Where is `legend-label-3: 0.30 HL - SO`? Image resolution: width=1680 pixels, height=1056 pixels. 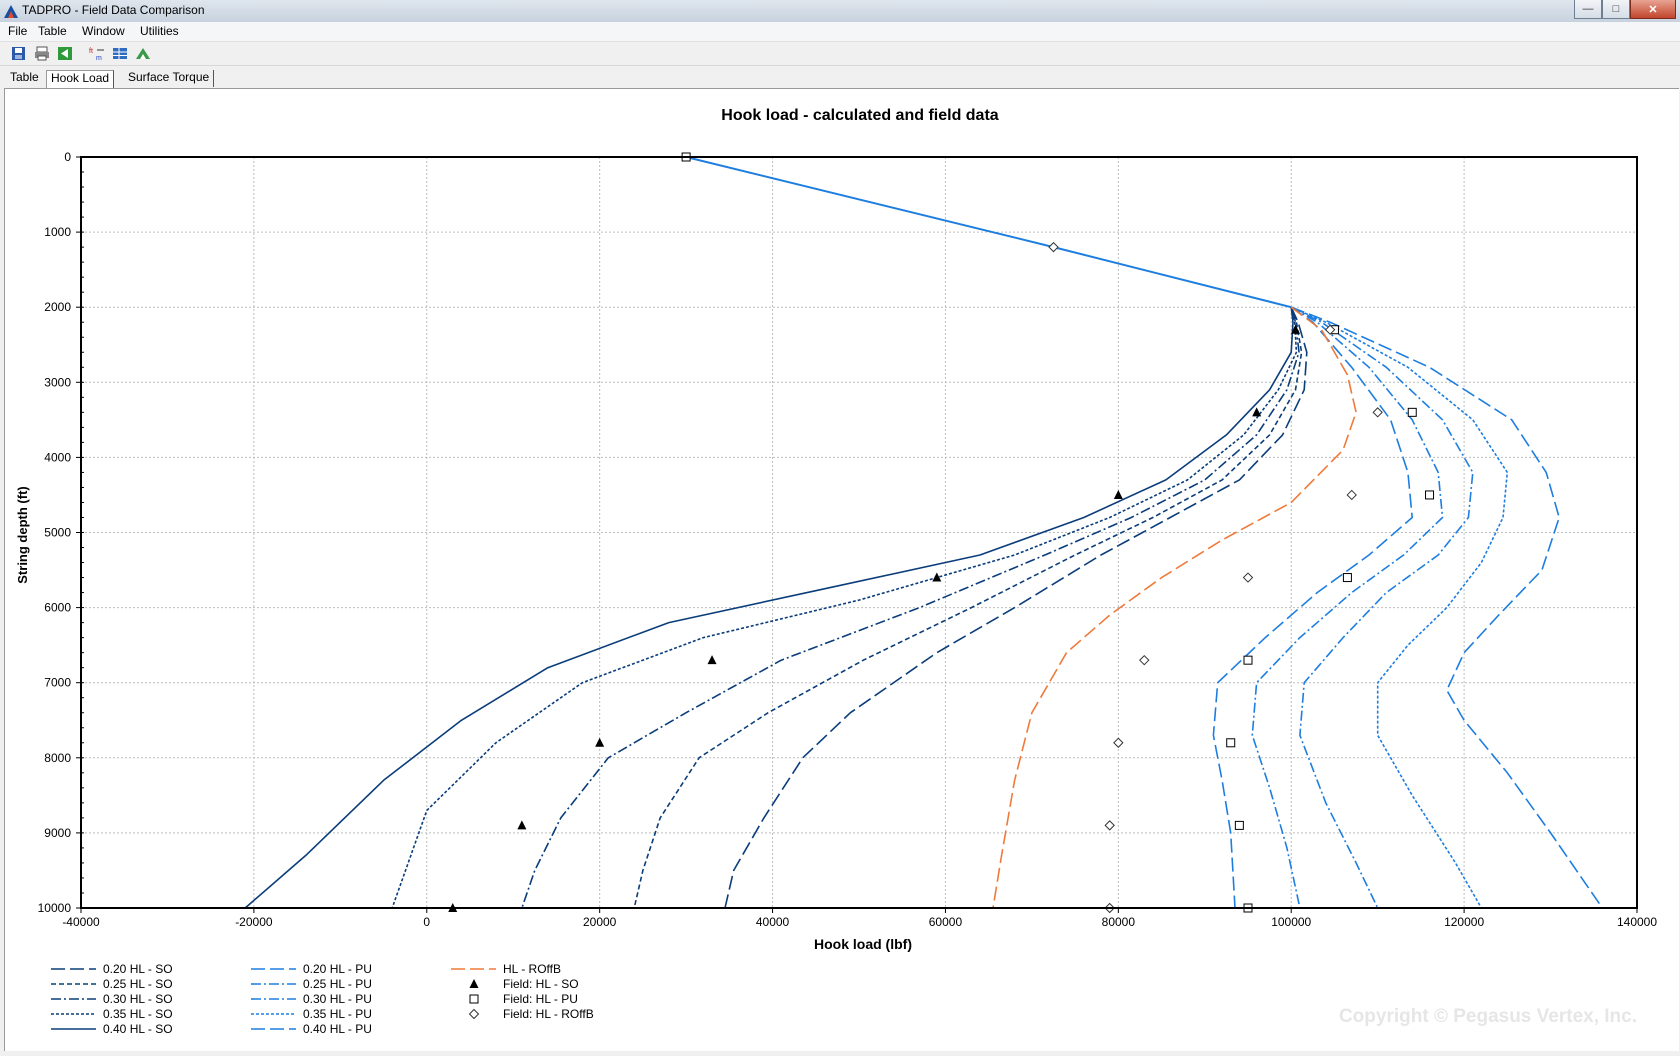 legend-label-3: 0.30 HL - SO is located at coordinates (138, 999).